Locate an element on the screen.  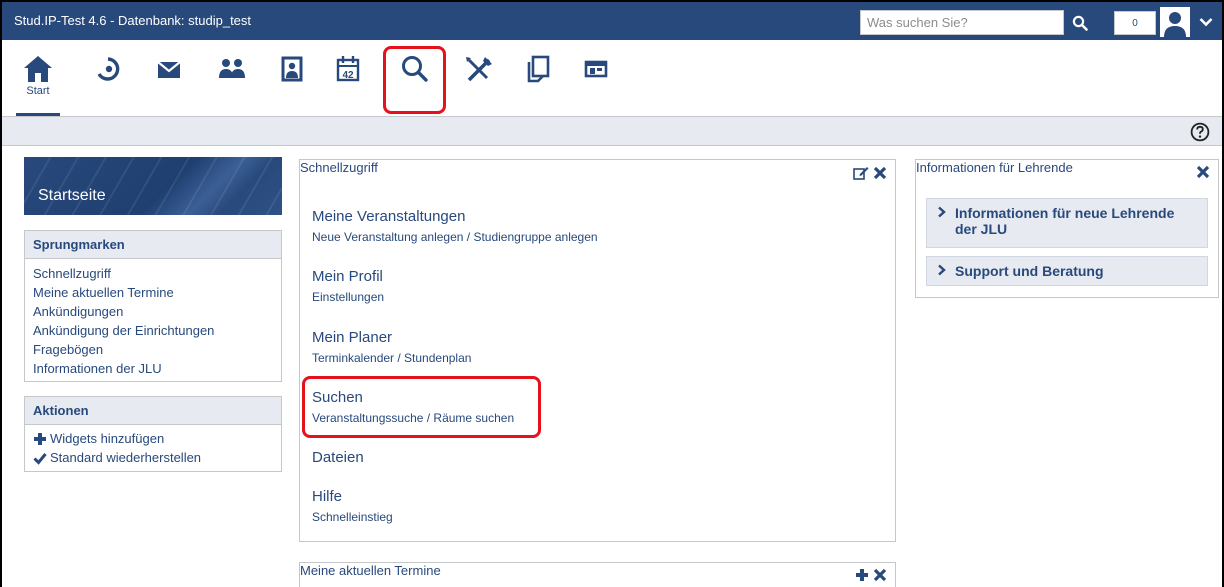
mail-icon is located at coordinates (169, 69).